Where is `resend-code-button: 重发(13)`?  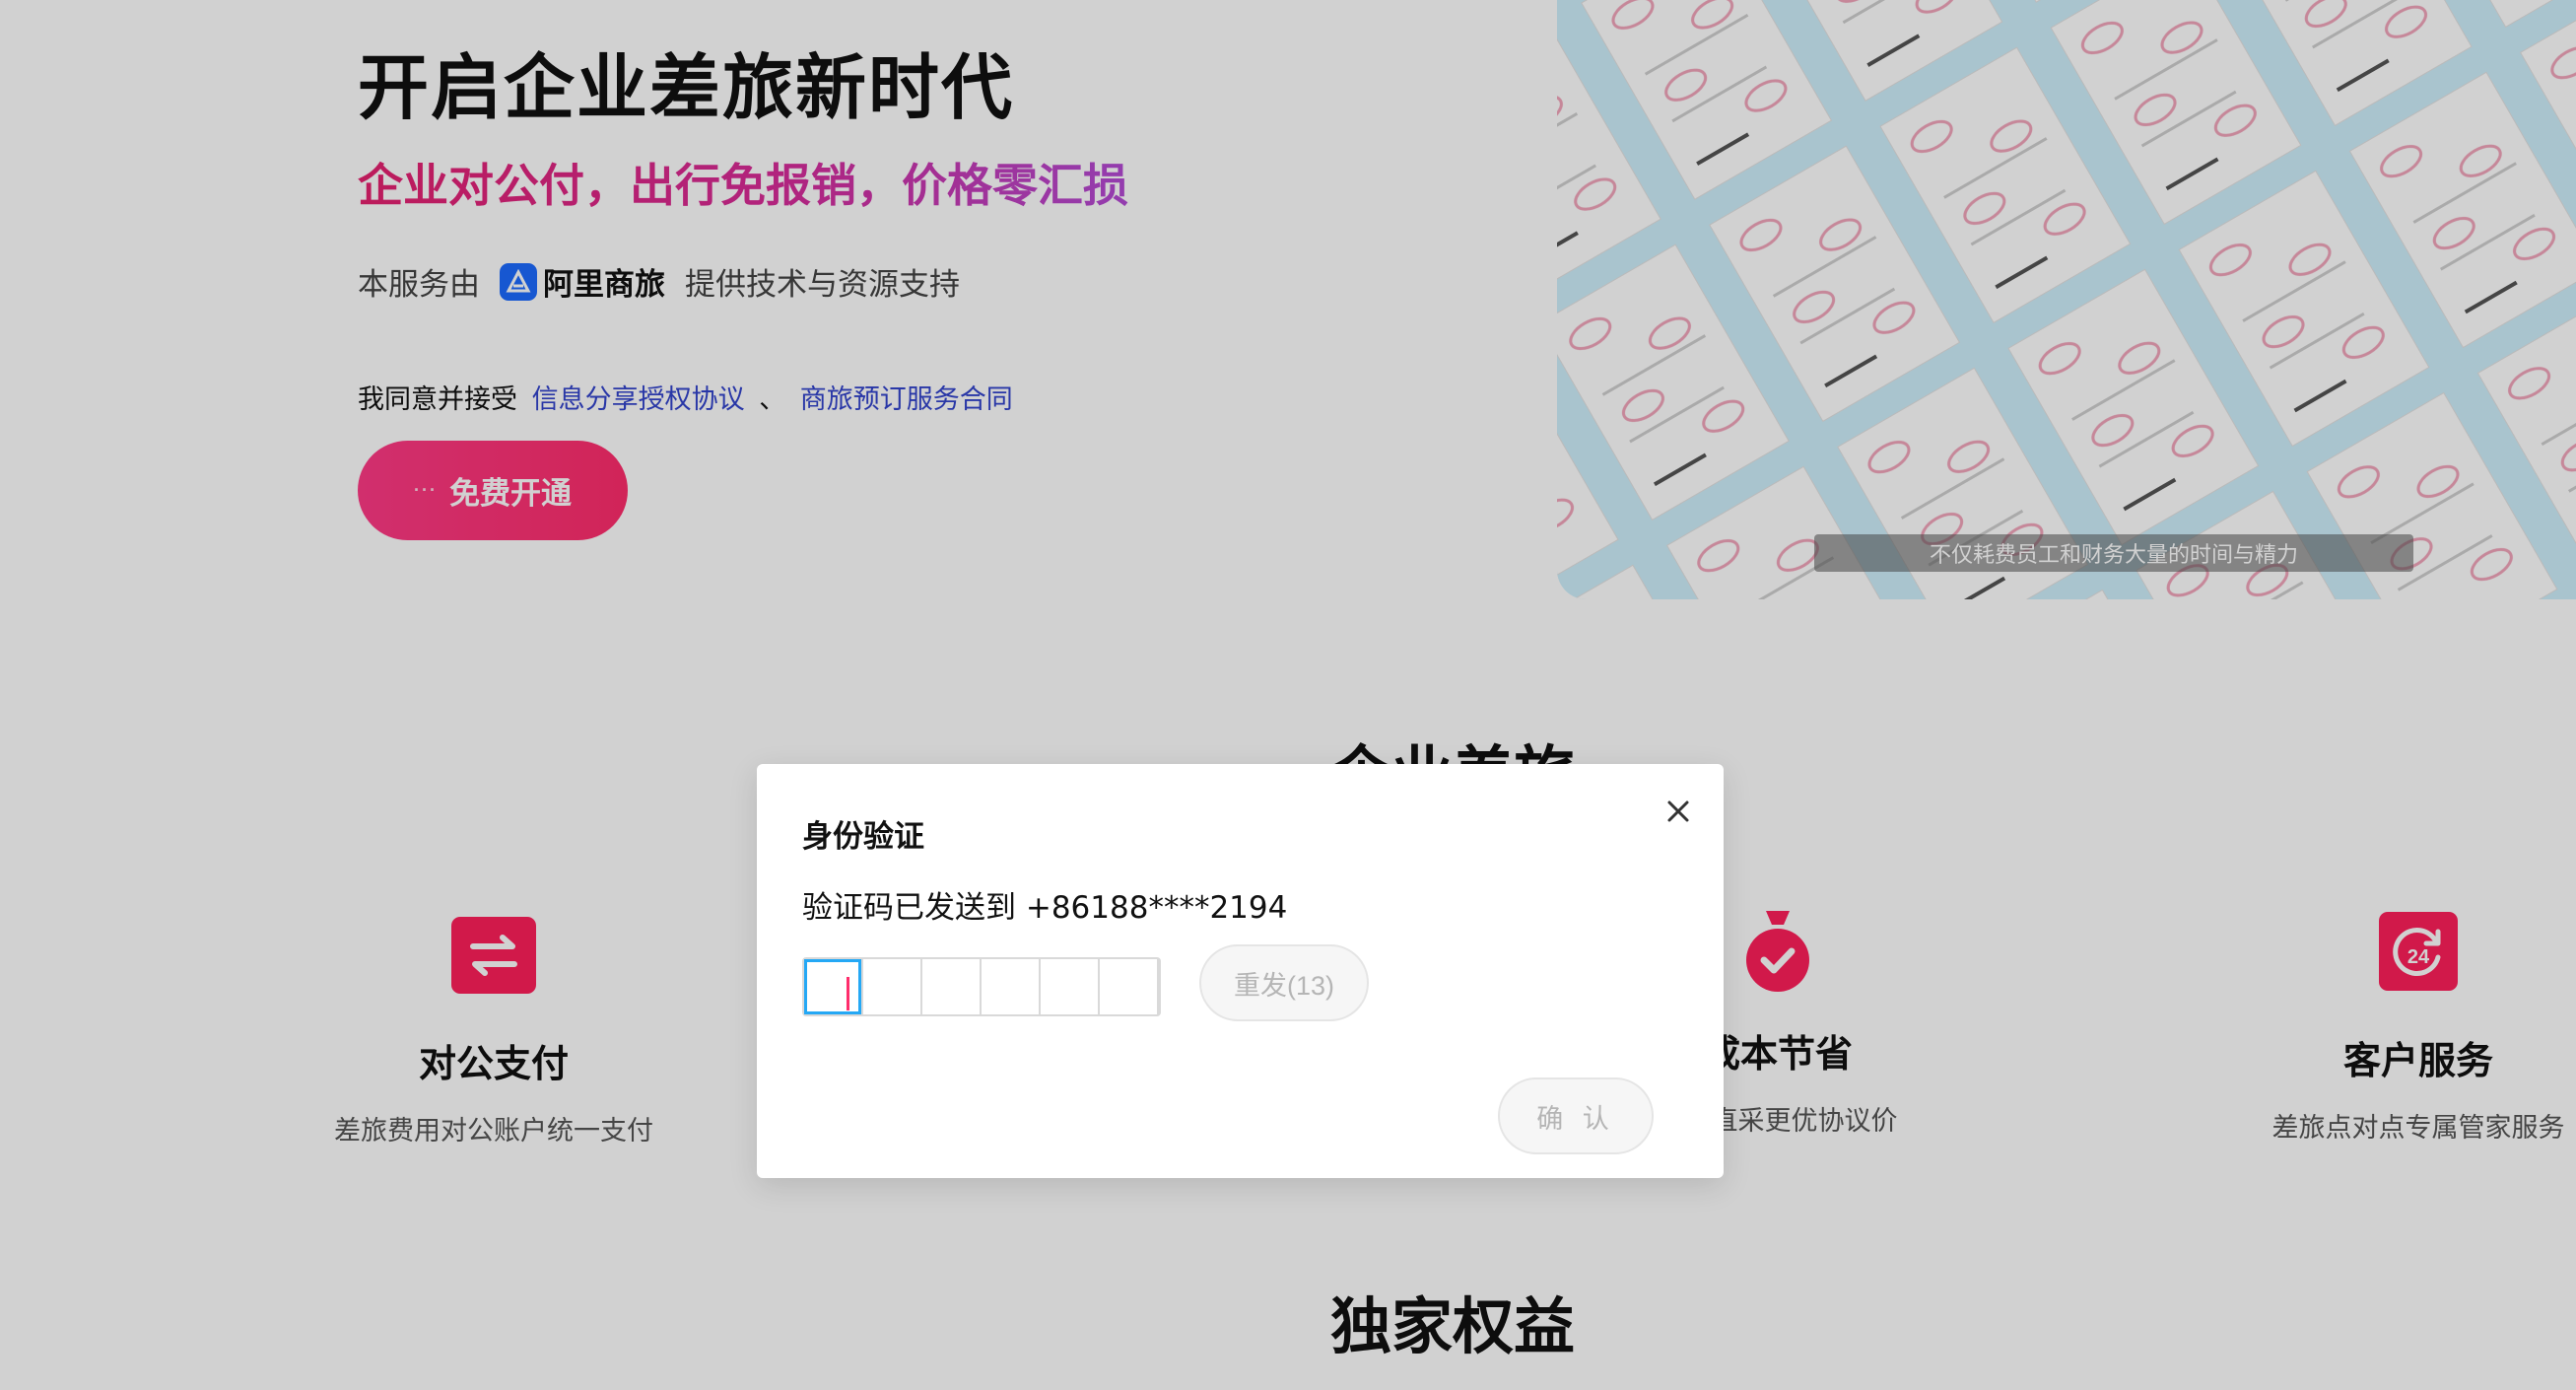
resend-code-button: 重发(13) is located at coordinates (1284, 982).